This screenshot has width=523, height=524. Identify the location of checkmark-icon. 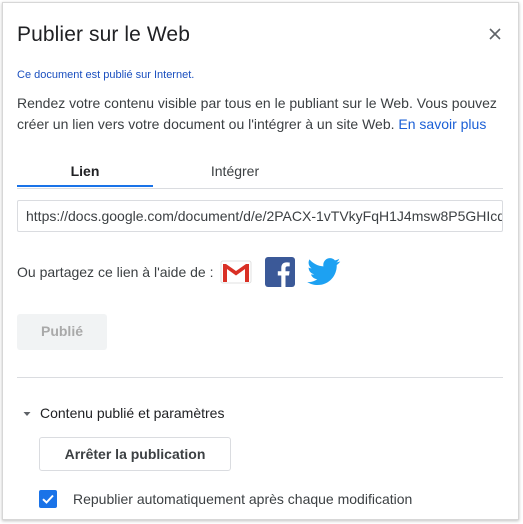
(48, 499).